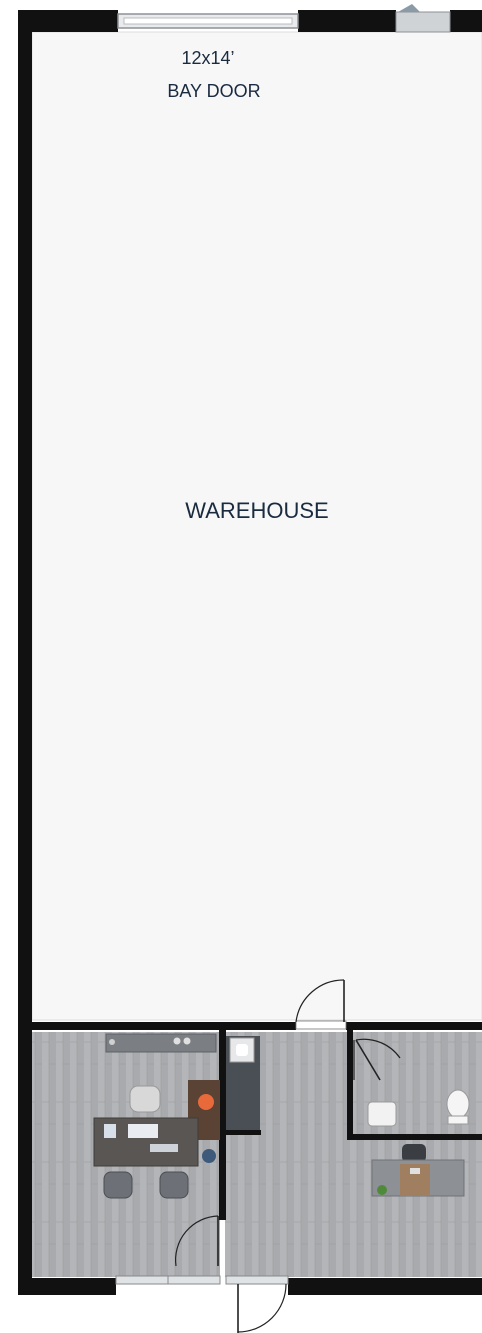  Describe the element at coordinates (423, 18) in the screenshot. I see `exhaust-vent-icon` at that location.